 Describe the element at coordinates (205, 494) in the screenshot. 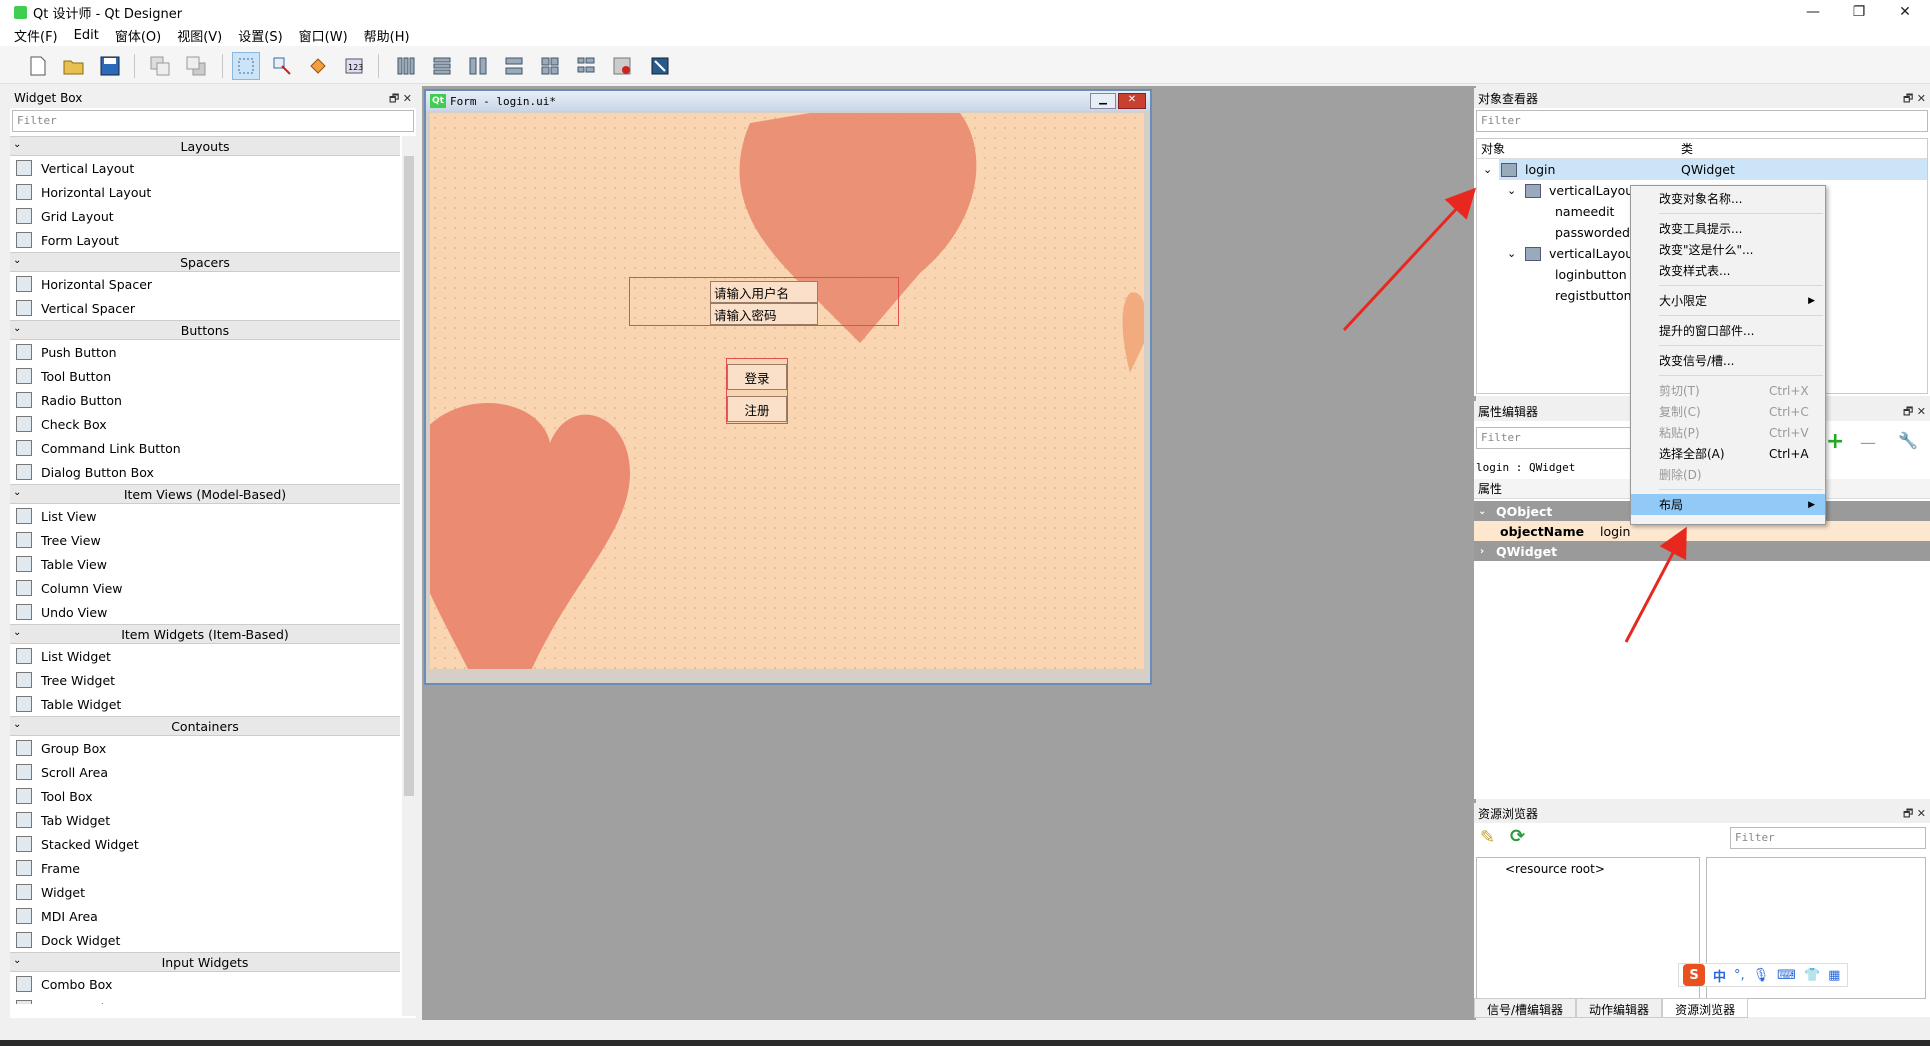

I see `category-header: ⌄ Item Views (Model-Based)` at that location.